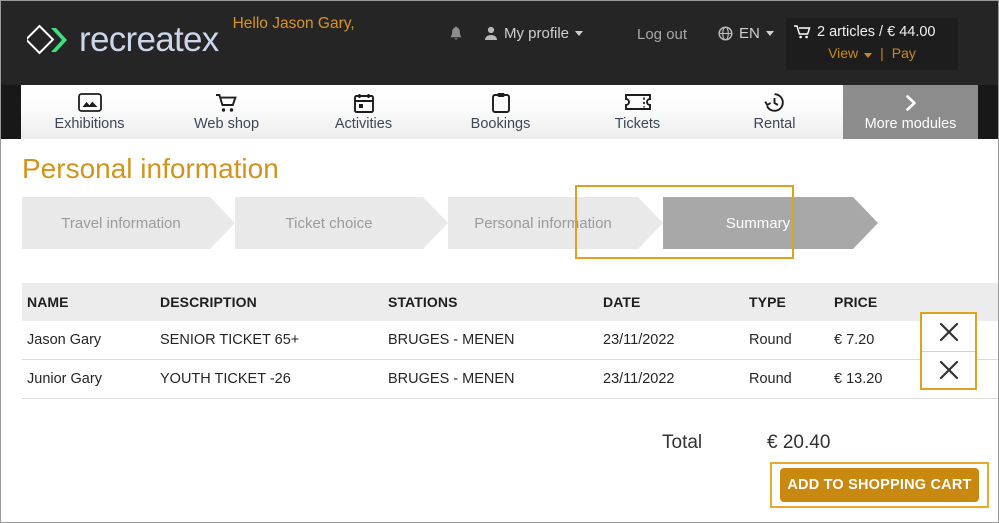  Describe the element at coordinates (876, 32) in the screenshot. I see `cart-summary-text: 2 articles / € 44.00` at that location.